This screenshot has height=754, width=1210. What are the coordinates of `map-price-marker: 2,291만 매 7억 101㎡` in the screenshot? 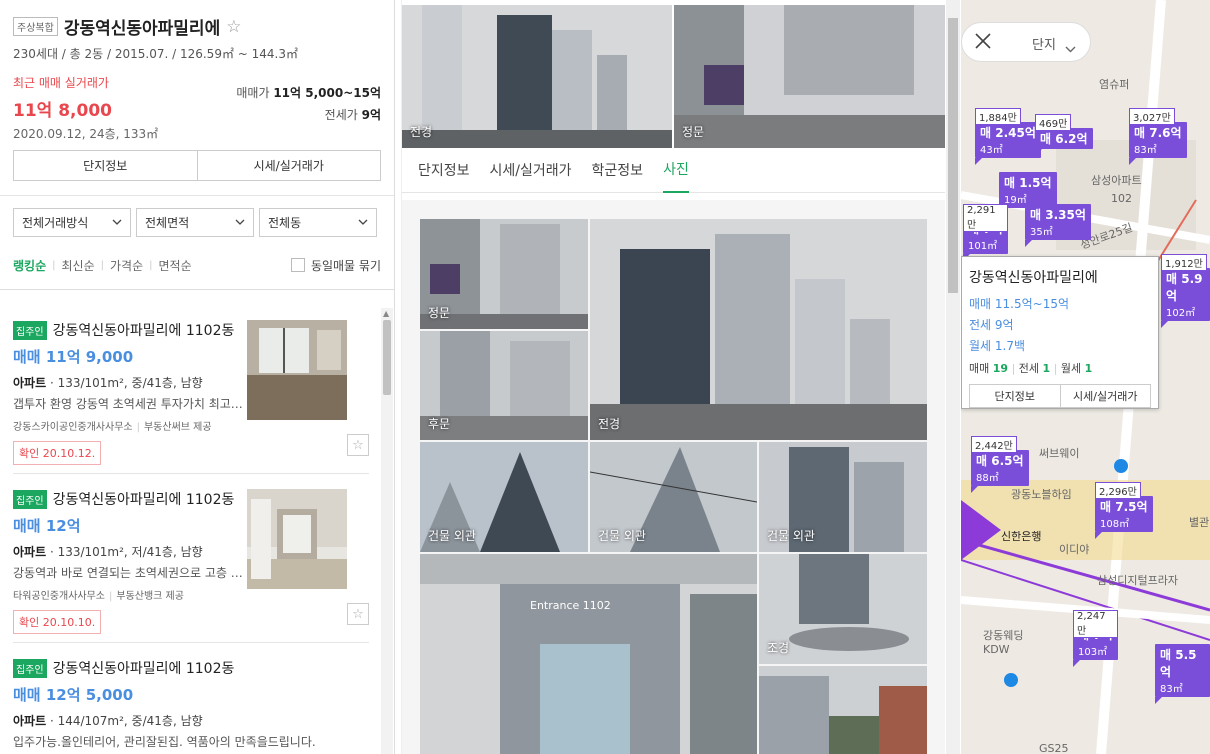 It's located at (985, 232).